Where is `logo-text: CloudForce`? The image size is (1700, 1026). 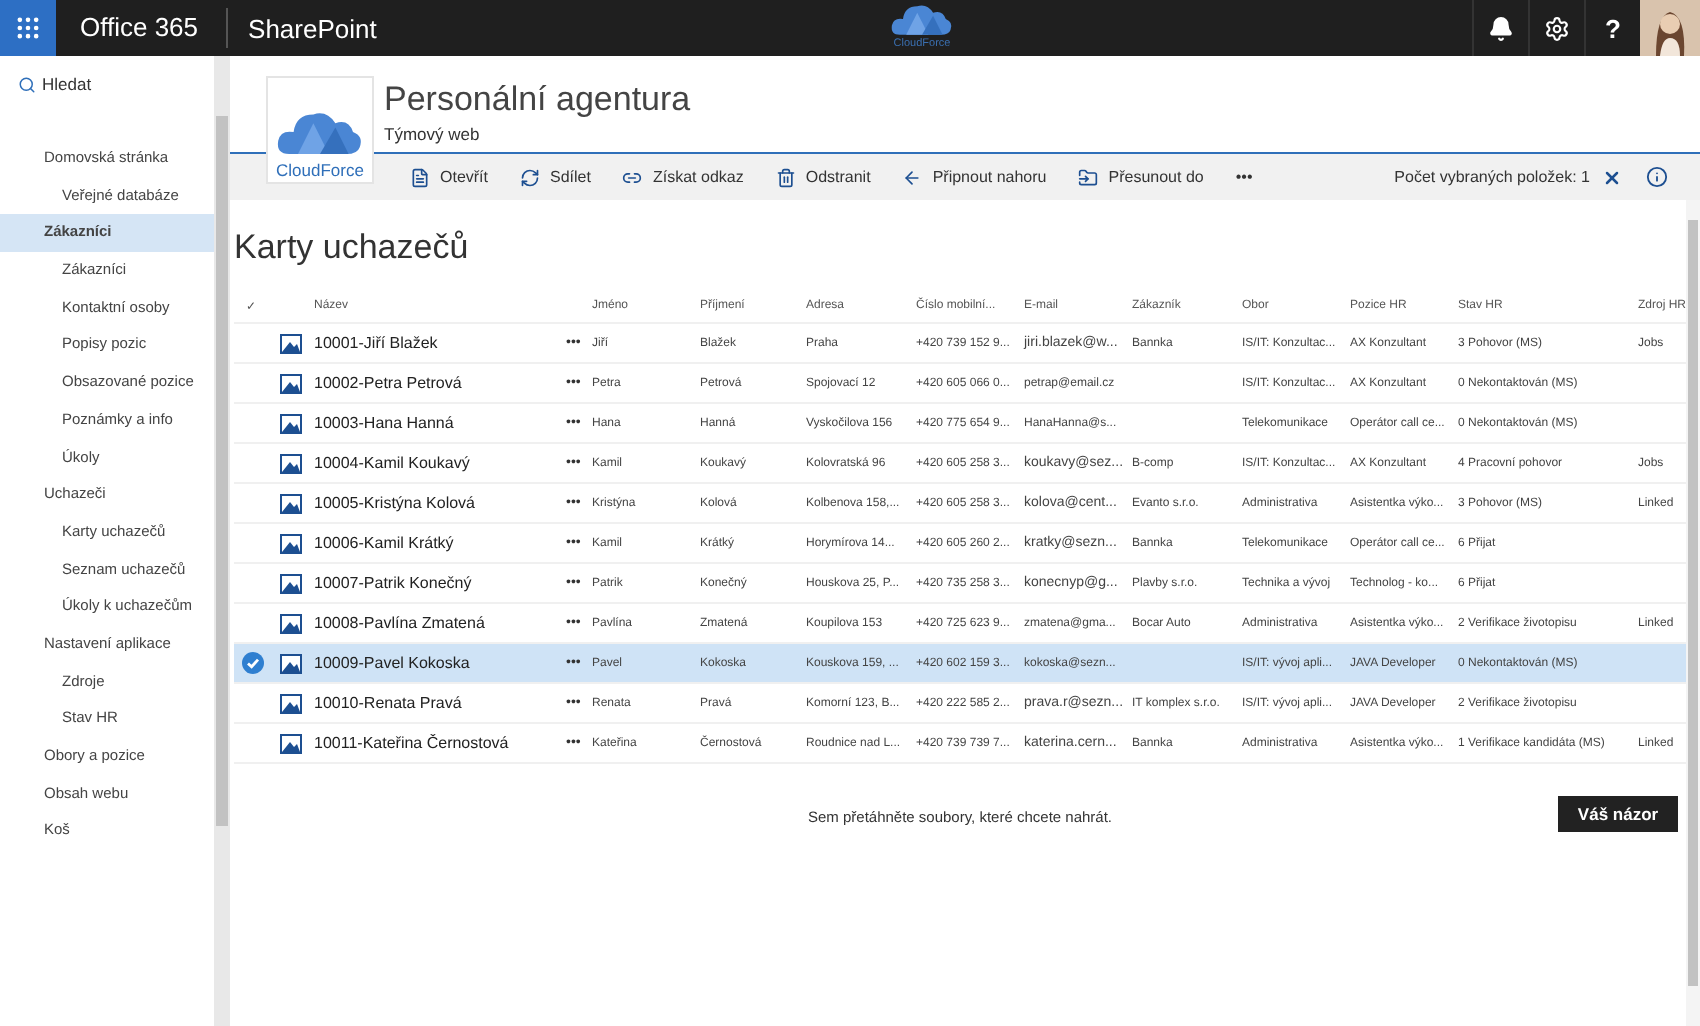 logo-text: CloudForce is located at coordinates (320, 170).